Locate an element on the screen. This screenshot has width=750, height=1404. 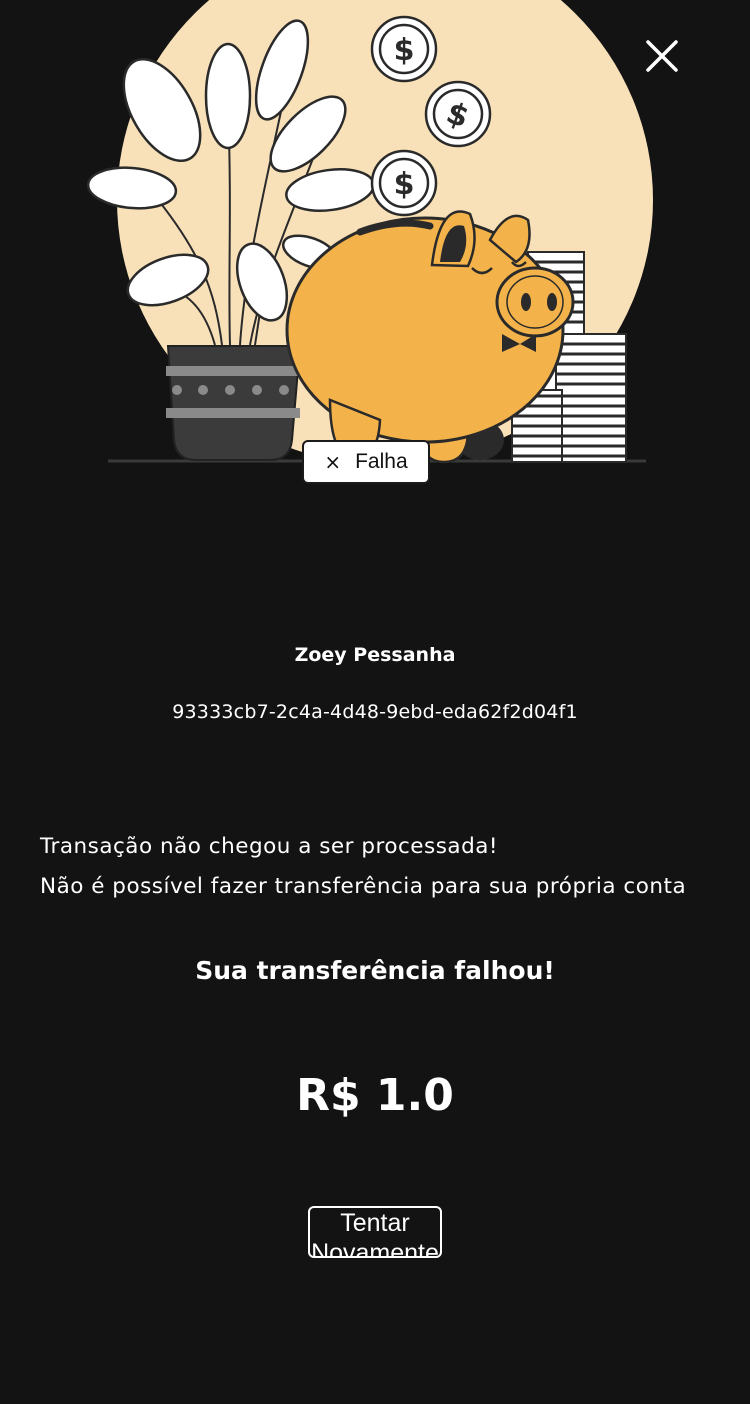
error-message-processing: Transação não chegou a ser processada! is located at coordinates (269, 846).